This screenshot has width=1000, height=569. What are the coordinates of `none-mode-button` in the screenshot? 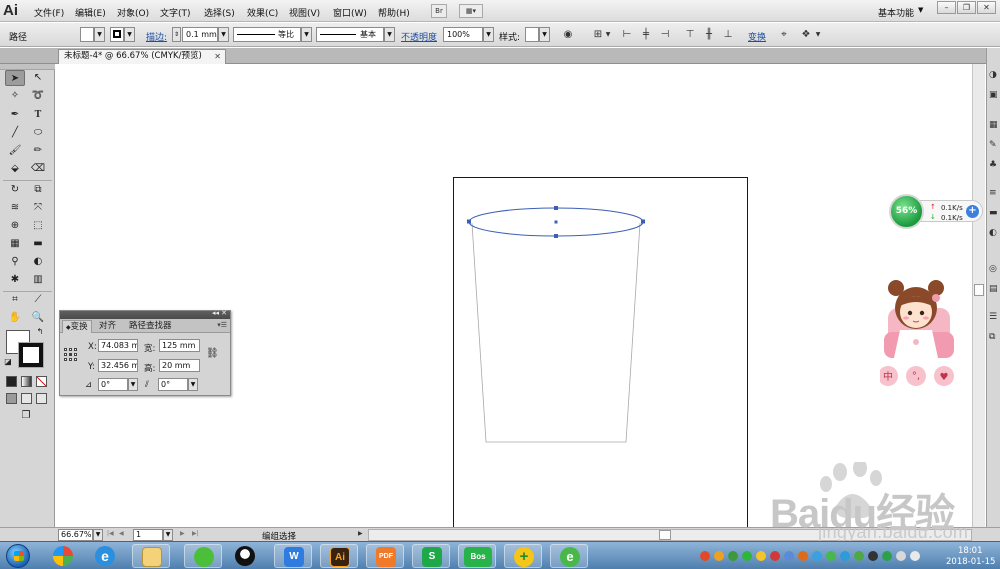 It's located at (41, 381).